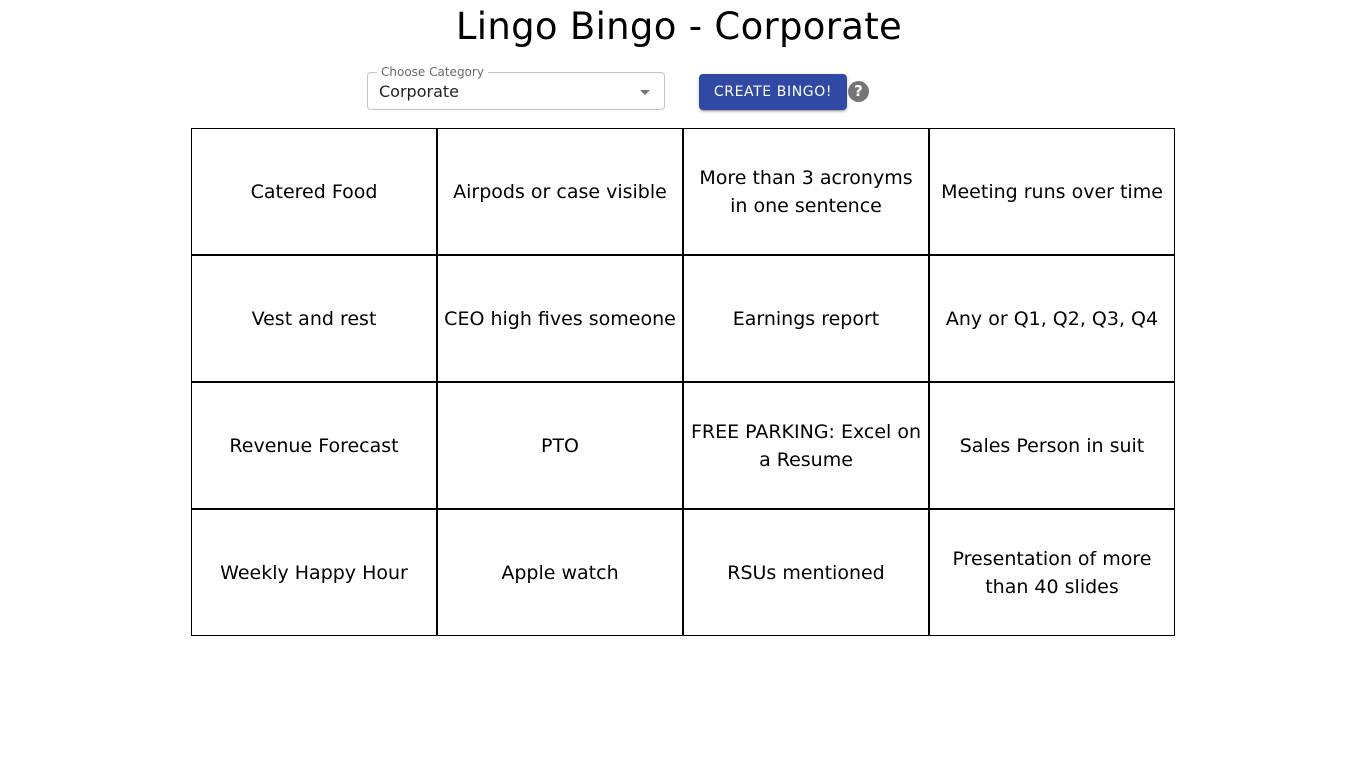 The height and width of the screenshot is (768, 1366). Describe the element at coordinates (806, 445) in the screenshot. I see `bingo-cell-free-parking: FREE PARKING: Excel on a Resume` at that location.